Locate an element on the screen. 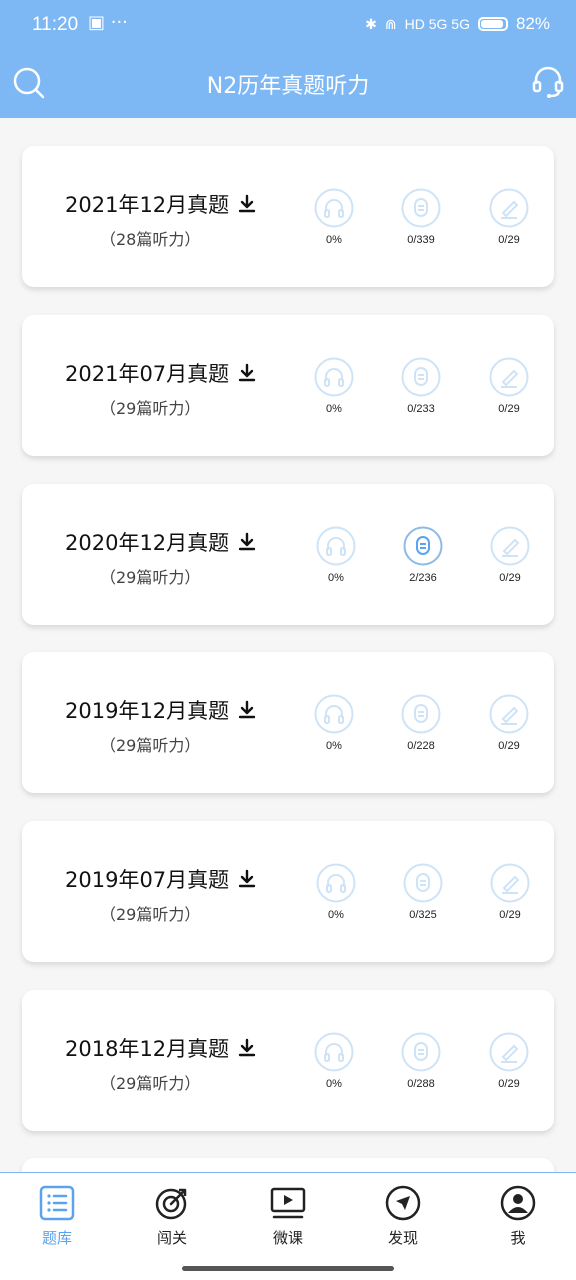 Image resolution: width=576 pixels, height=1280 pixels. home-indicator is located at coordinates (288, 1268).